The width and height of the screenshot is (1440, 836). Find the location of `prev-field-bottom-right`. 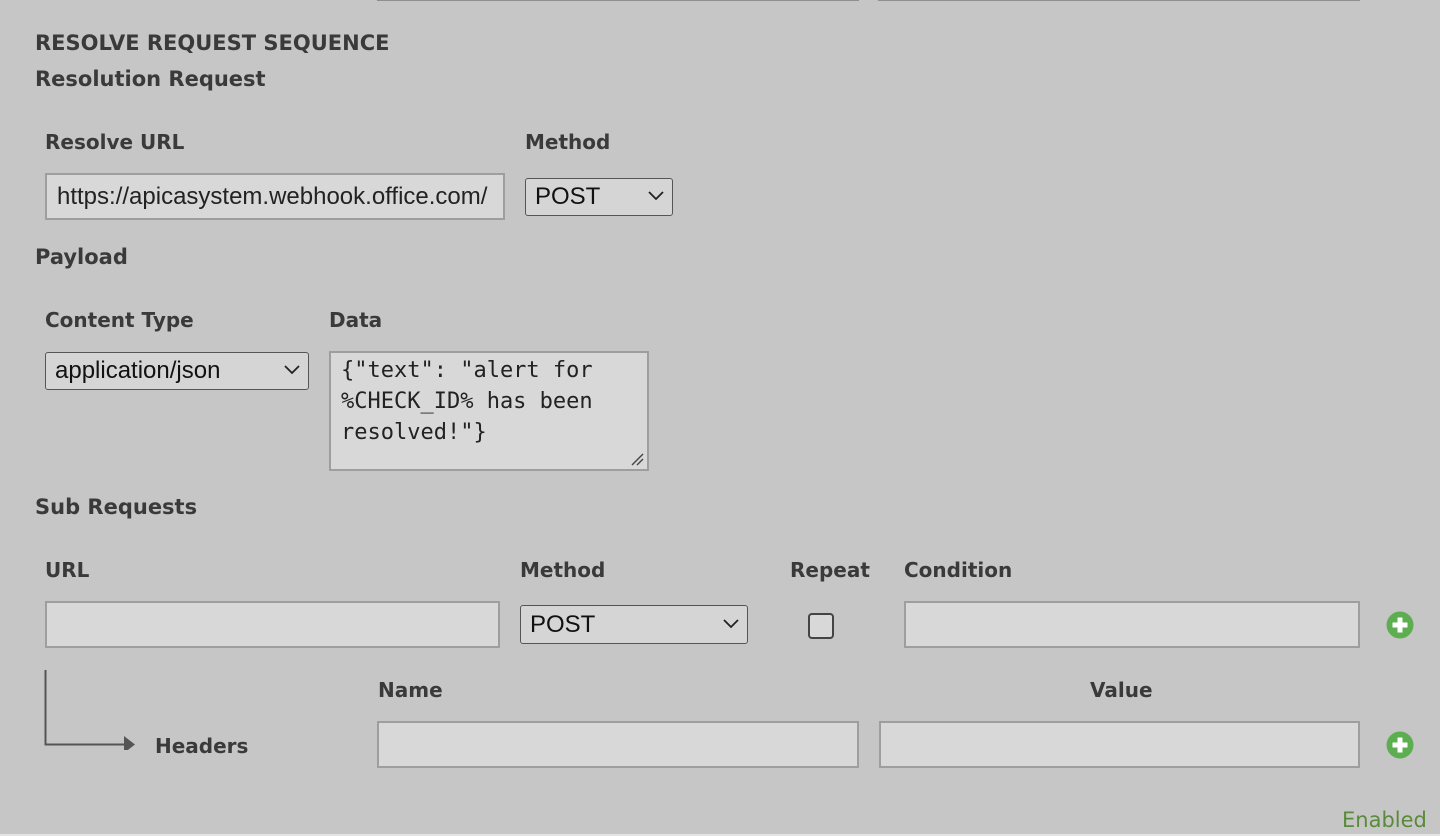

prev-field-bottom-right is located at coordinates (1119, 0).